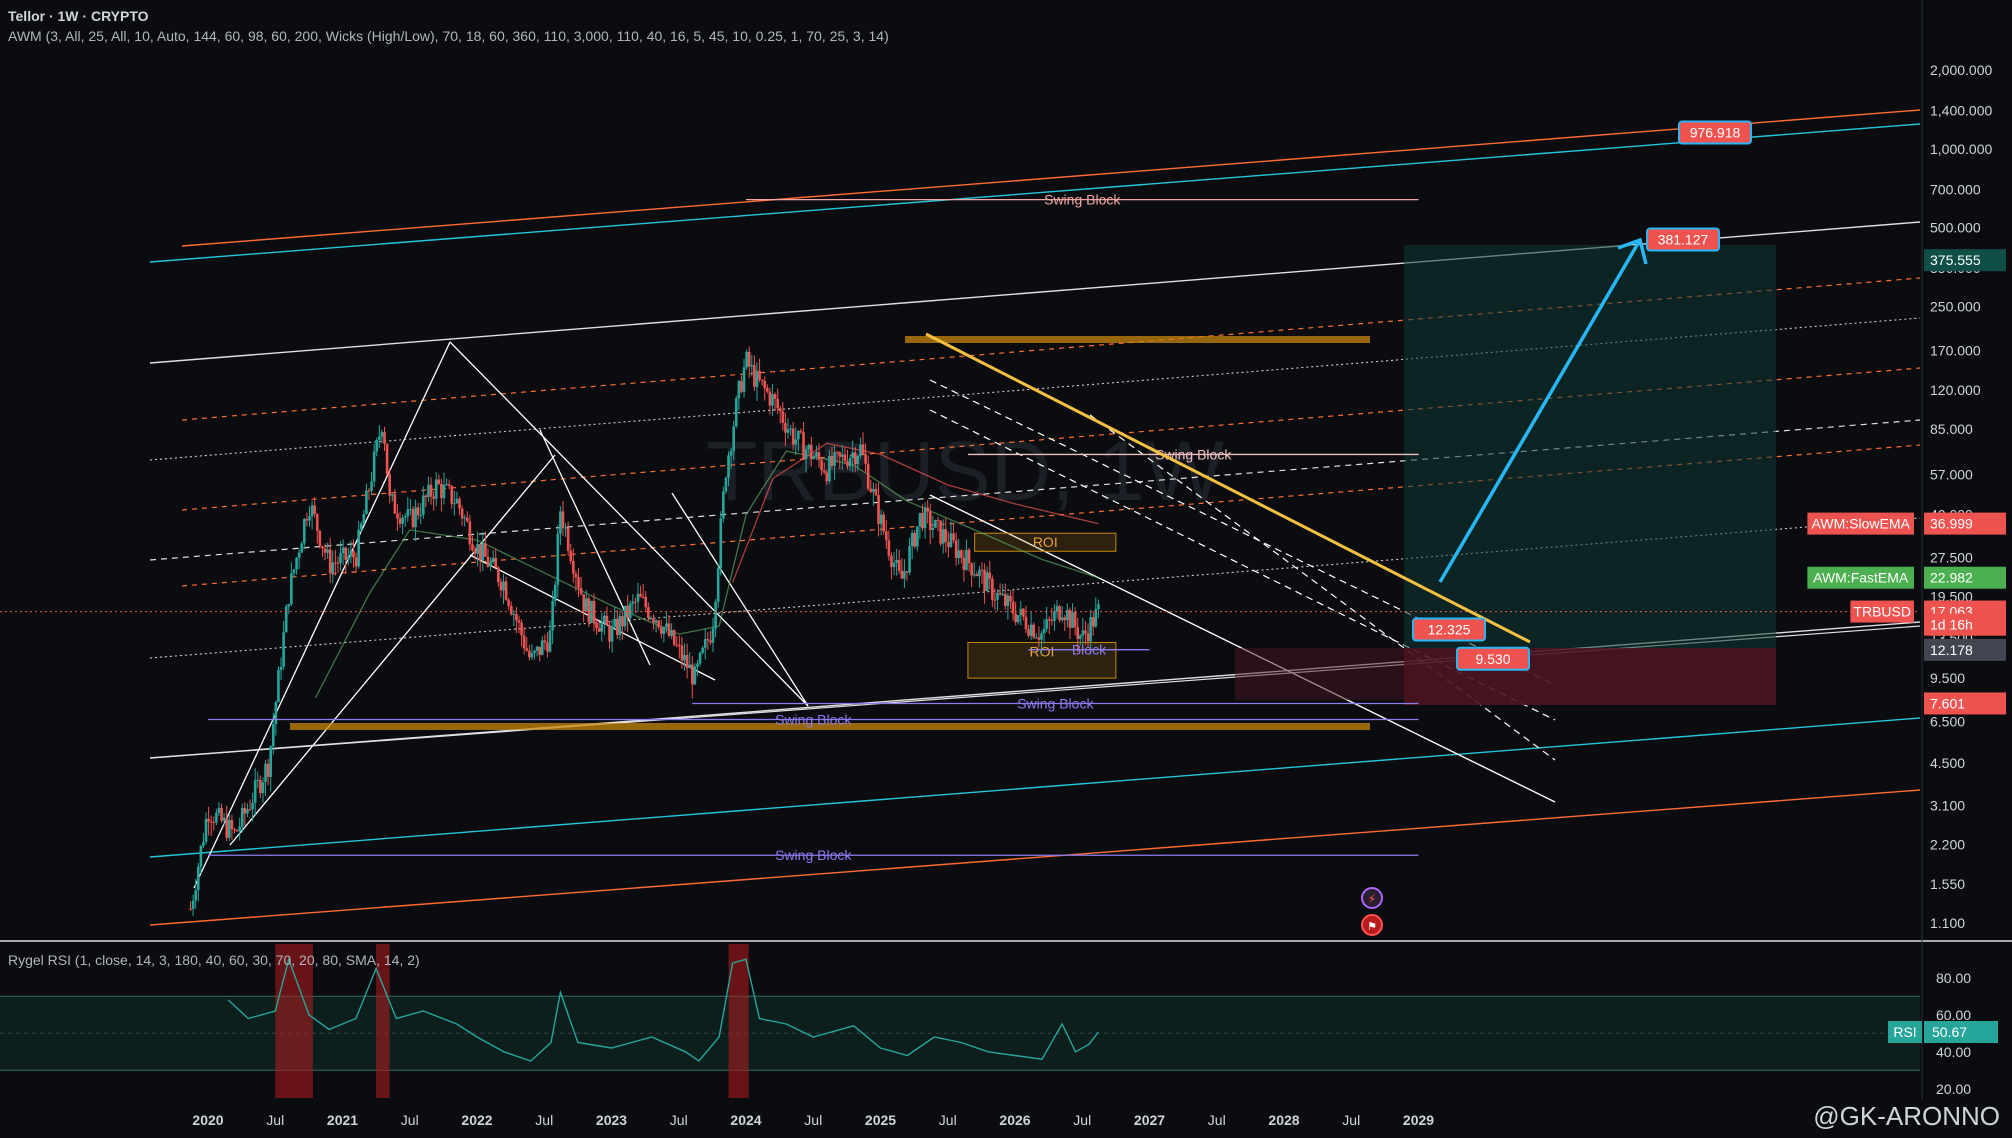  What do you see at coordinates (1953, 1052) in the screenshot?
I see `rsi-tick-label: 40.00` at bounding box center [1953, 1052].